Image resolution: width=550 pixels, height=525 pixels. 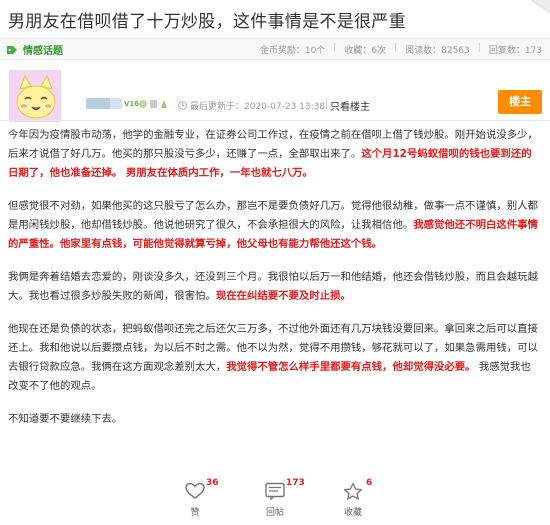 I want to click on username-redacted-part, so click(x=116, y=103).